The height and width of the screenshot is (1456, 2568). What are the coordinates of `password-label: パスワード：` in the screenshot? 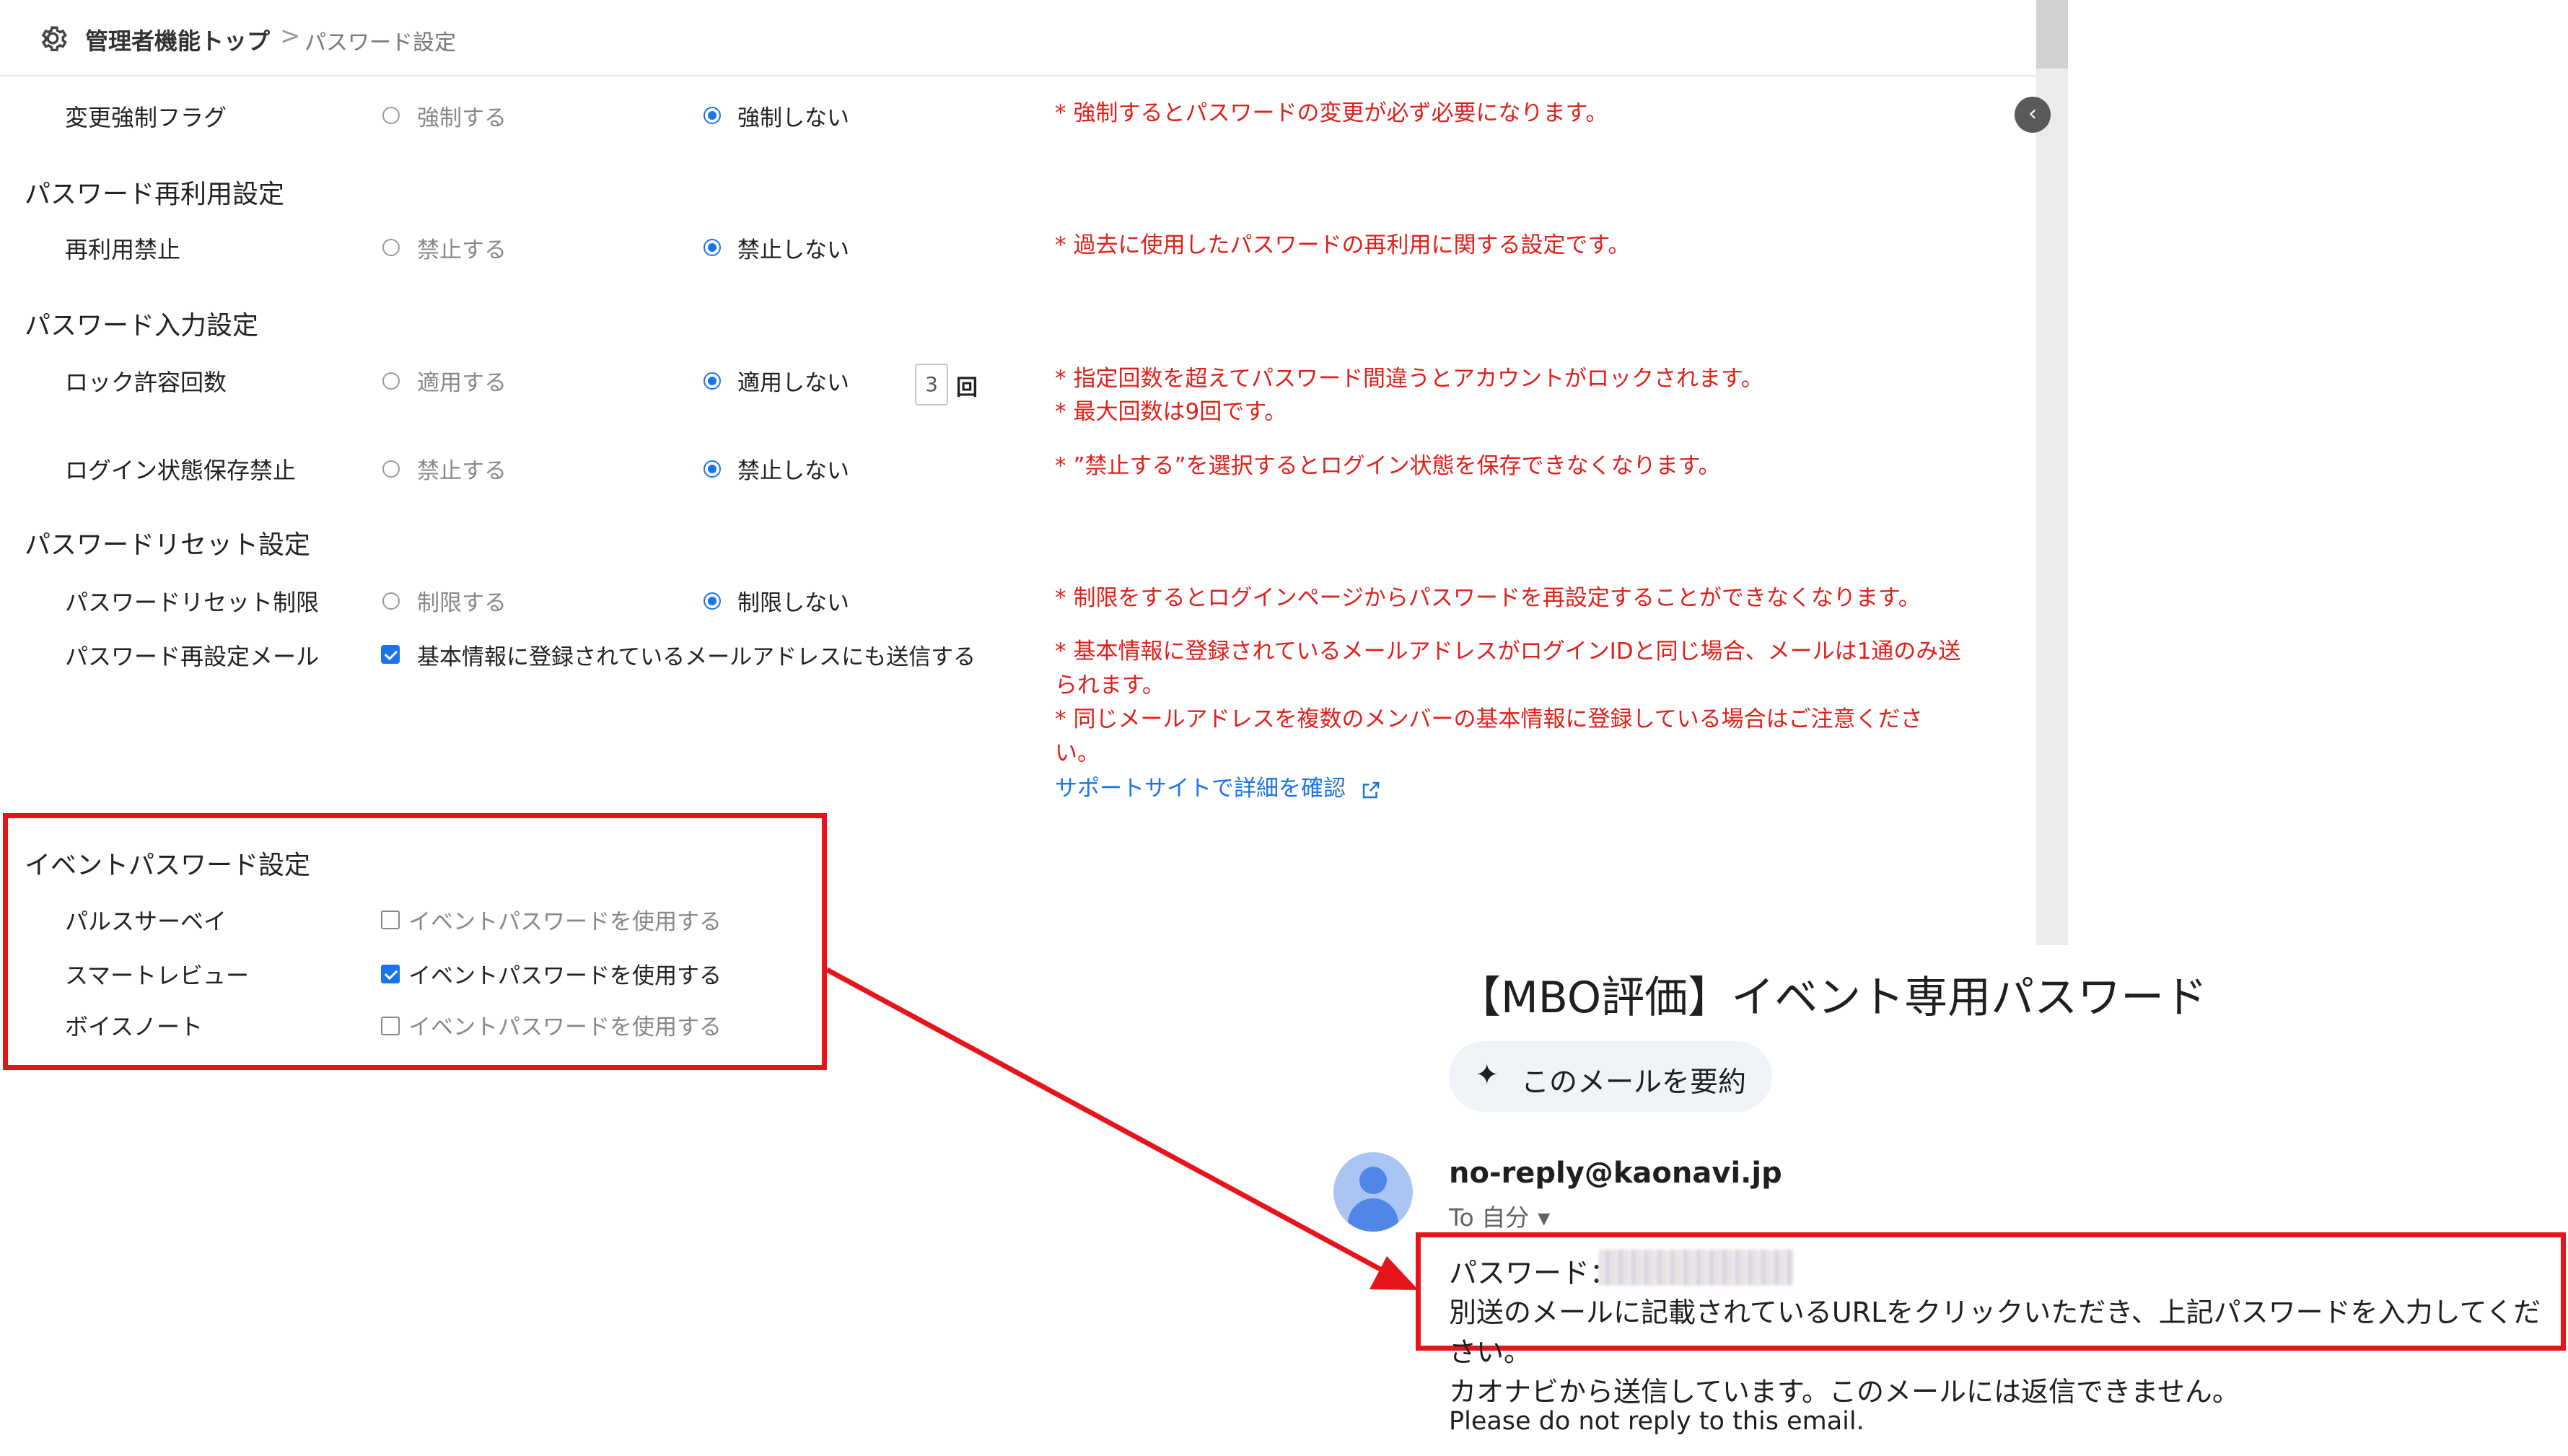 It's located at (1533, 1274).